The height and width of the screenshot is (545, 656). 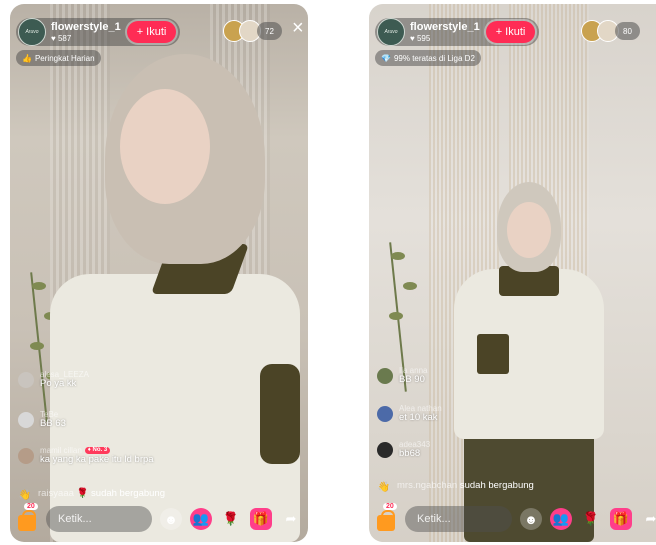 I want to click on viewer-list: 72, so click(x=252, y=31).